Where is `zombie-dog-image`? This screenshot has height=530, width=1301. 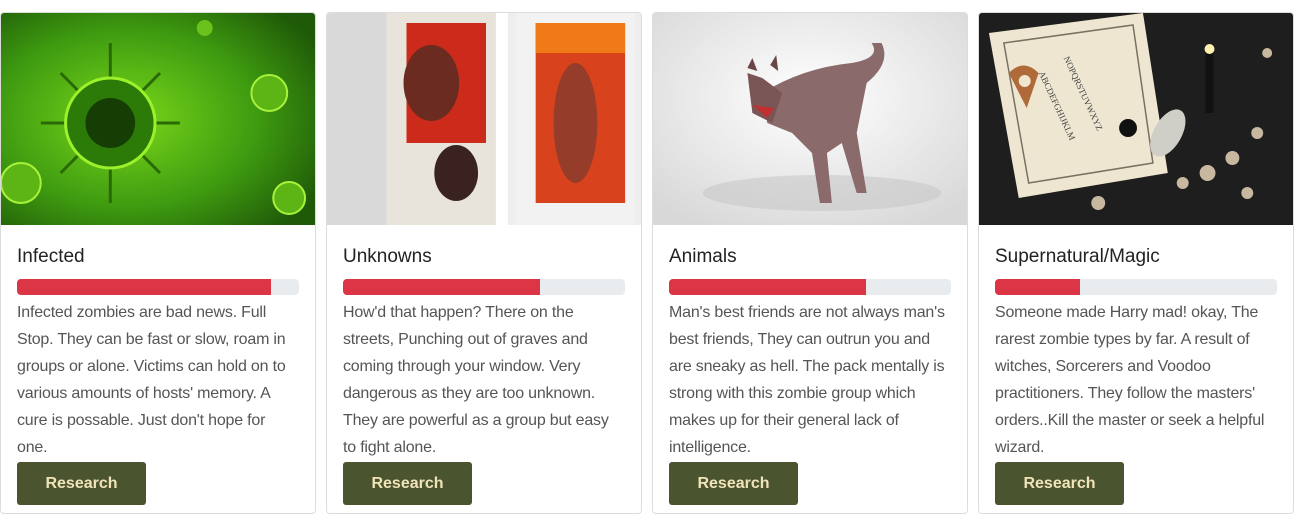
zombie-dog-image is located at coordinates (810, 119).